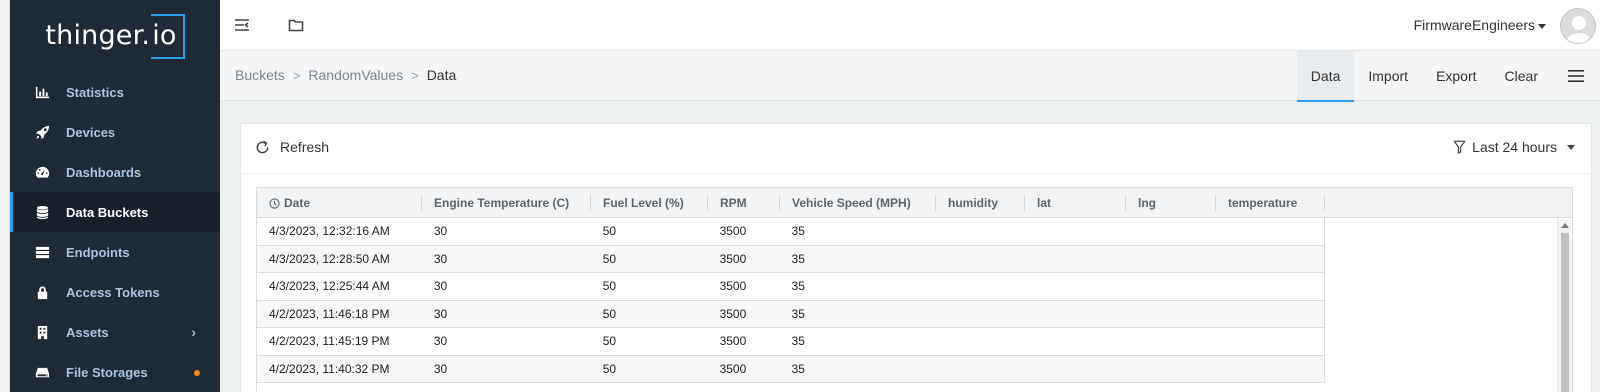  I want to click on table-cell: 4/3/2023, 12:25:44 AM, so click(329, 286).